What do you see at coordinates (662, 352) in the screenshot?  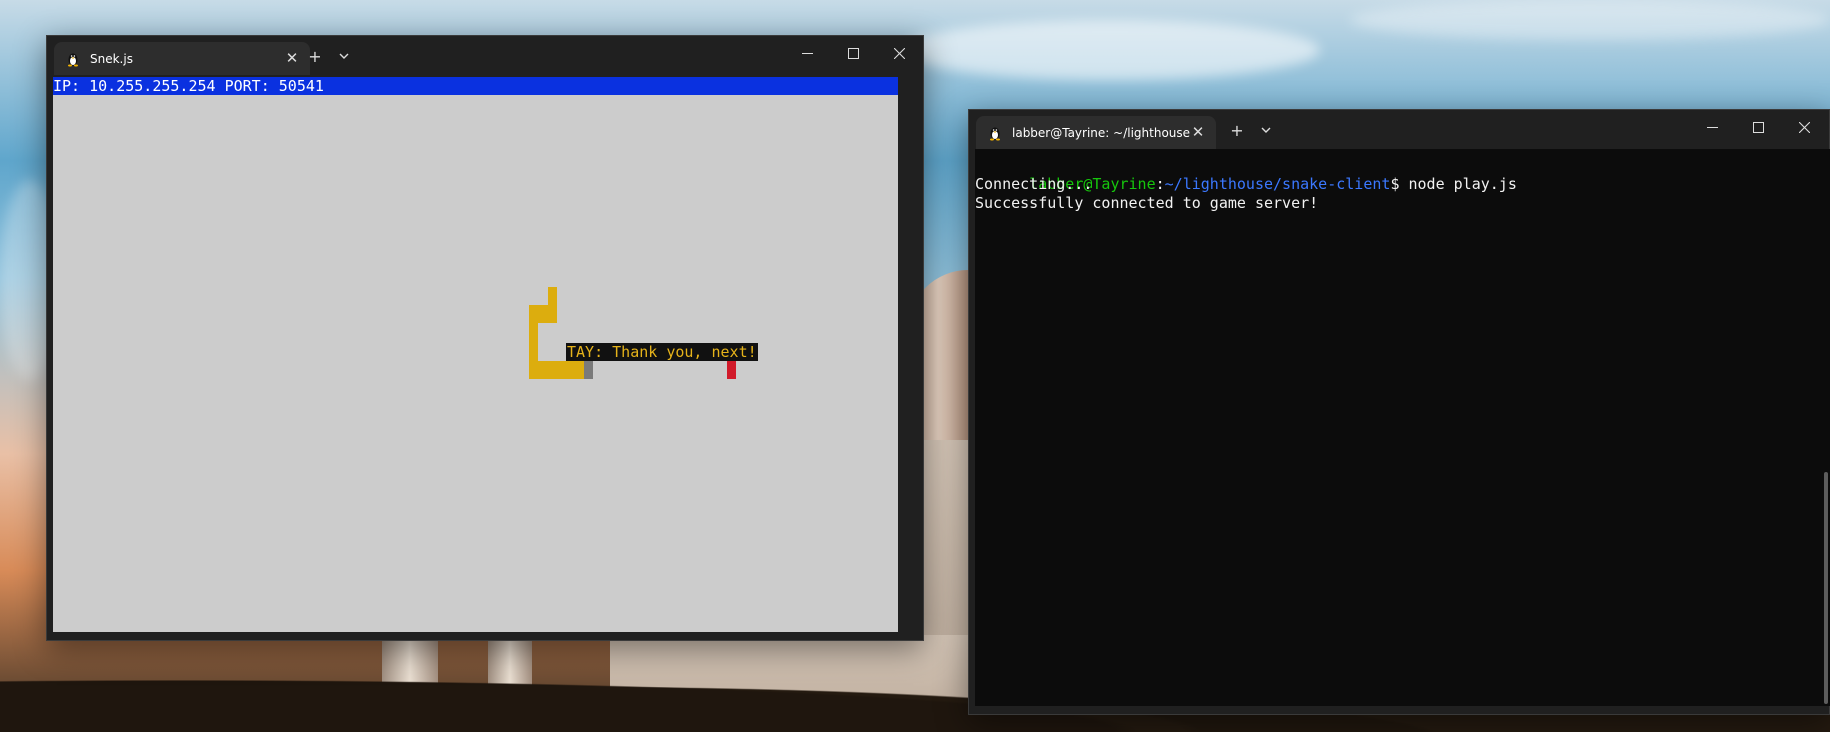 I see `chat-message: TAY: Thank you, next!` at bounding box center [662, 352].